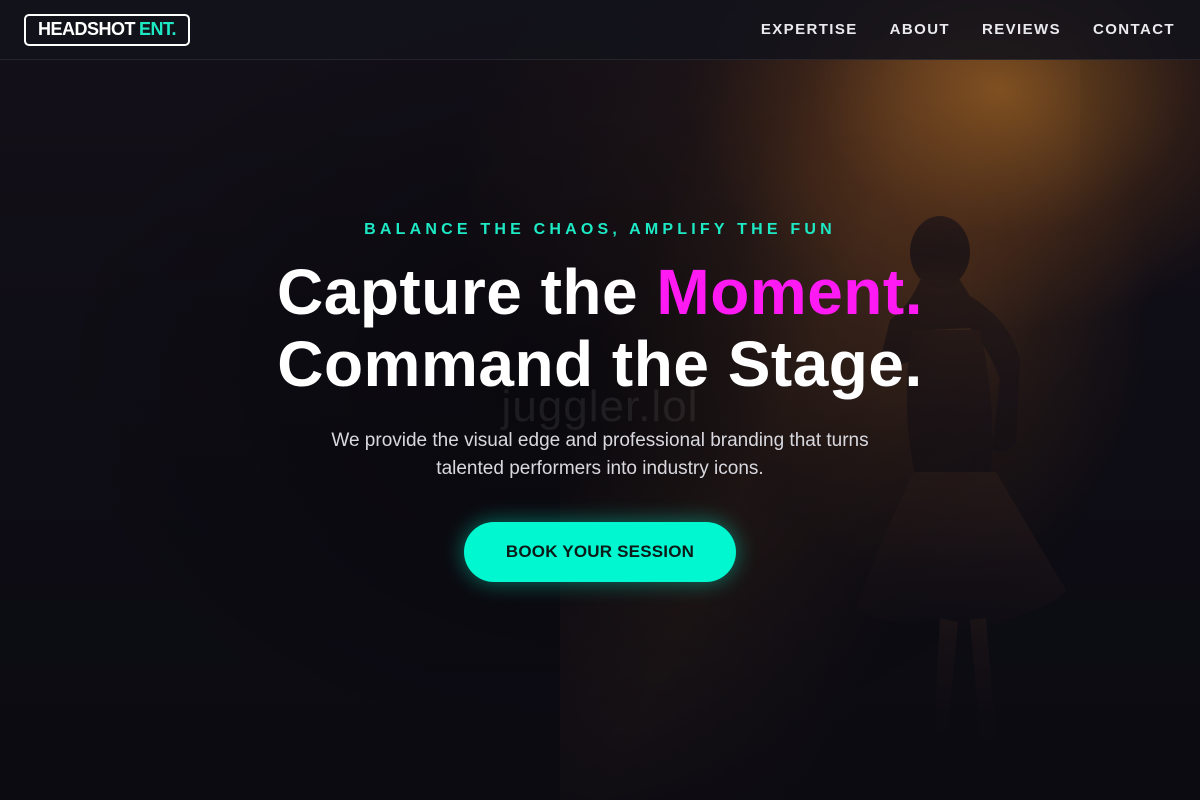 The height and width of the screenshot is (800, 1200). I want to click on nav-link-expertise: EXPERTISE, so click(809, 29).